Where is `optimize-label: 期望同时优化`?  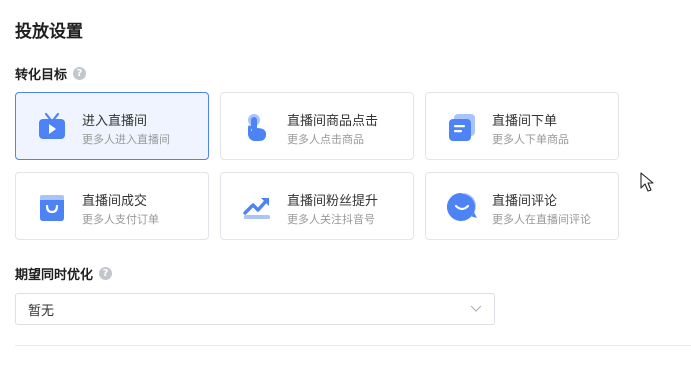
optimize-label: 期望同时优化 is located at coordinates (54, 275).